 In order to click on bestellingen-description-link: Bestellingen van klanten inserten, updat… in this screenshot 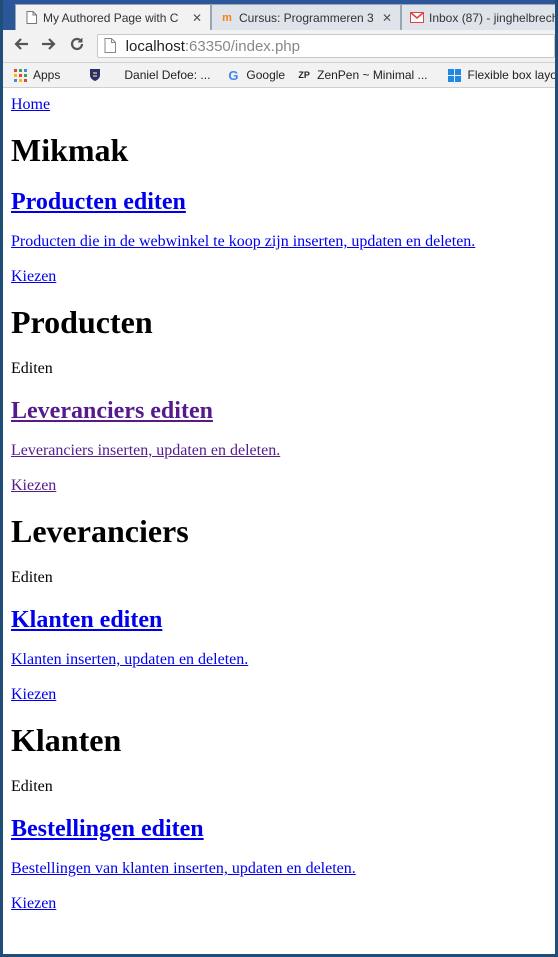, I will do `click(183, 868)`.